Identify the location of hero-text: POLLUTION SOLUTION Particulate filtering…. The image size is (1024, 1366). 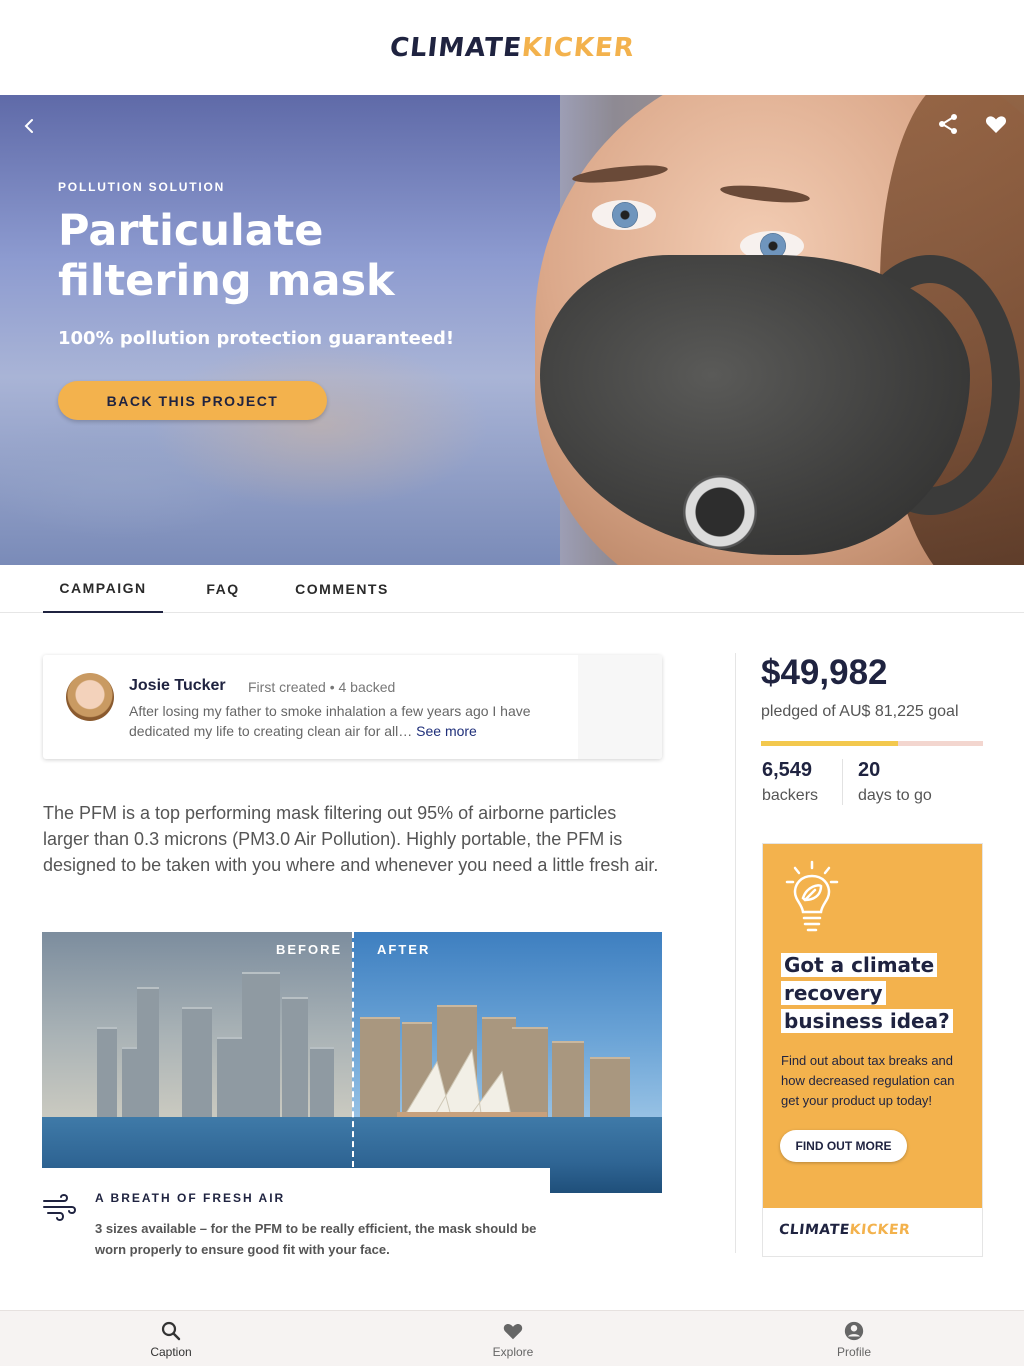
(293, 264).